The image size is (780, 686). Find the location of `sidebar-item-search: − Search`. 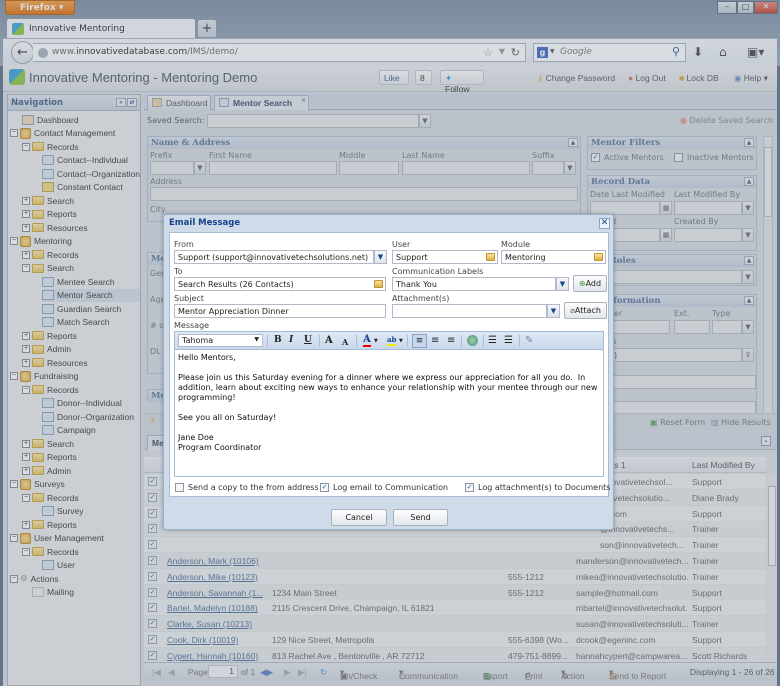

sidebar-item-search: − Search is located at coordinates (81, 268).